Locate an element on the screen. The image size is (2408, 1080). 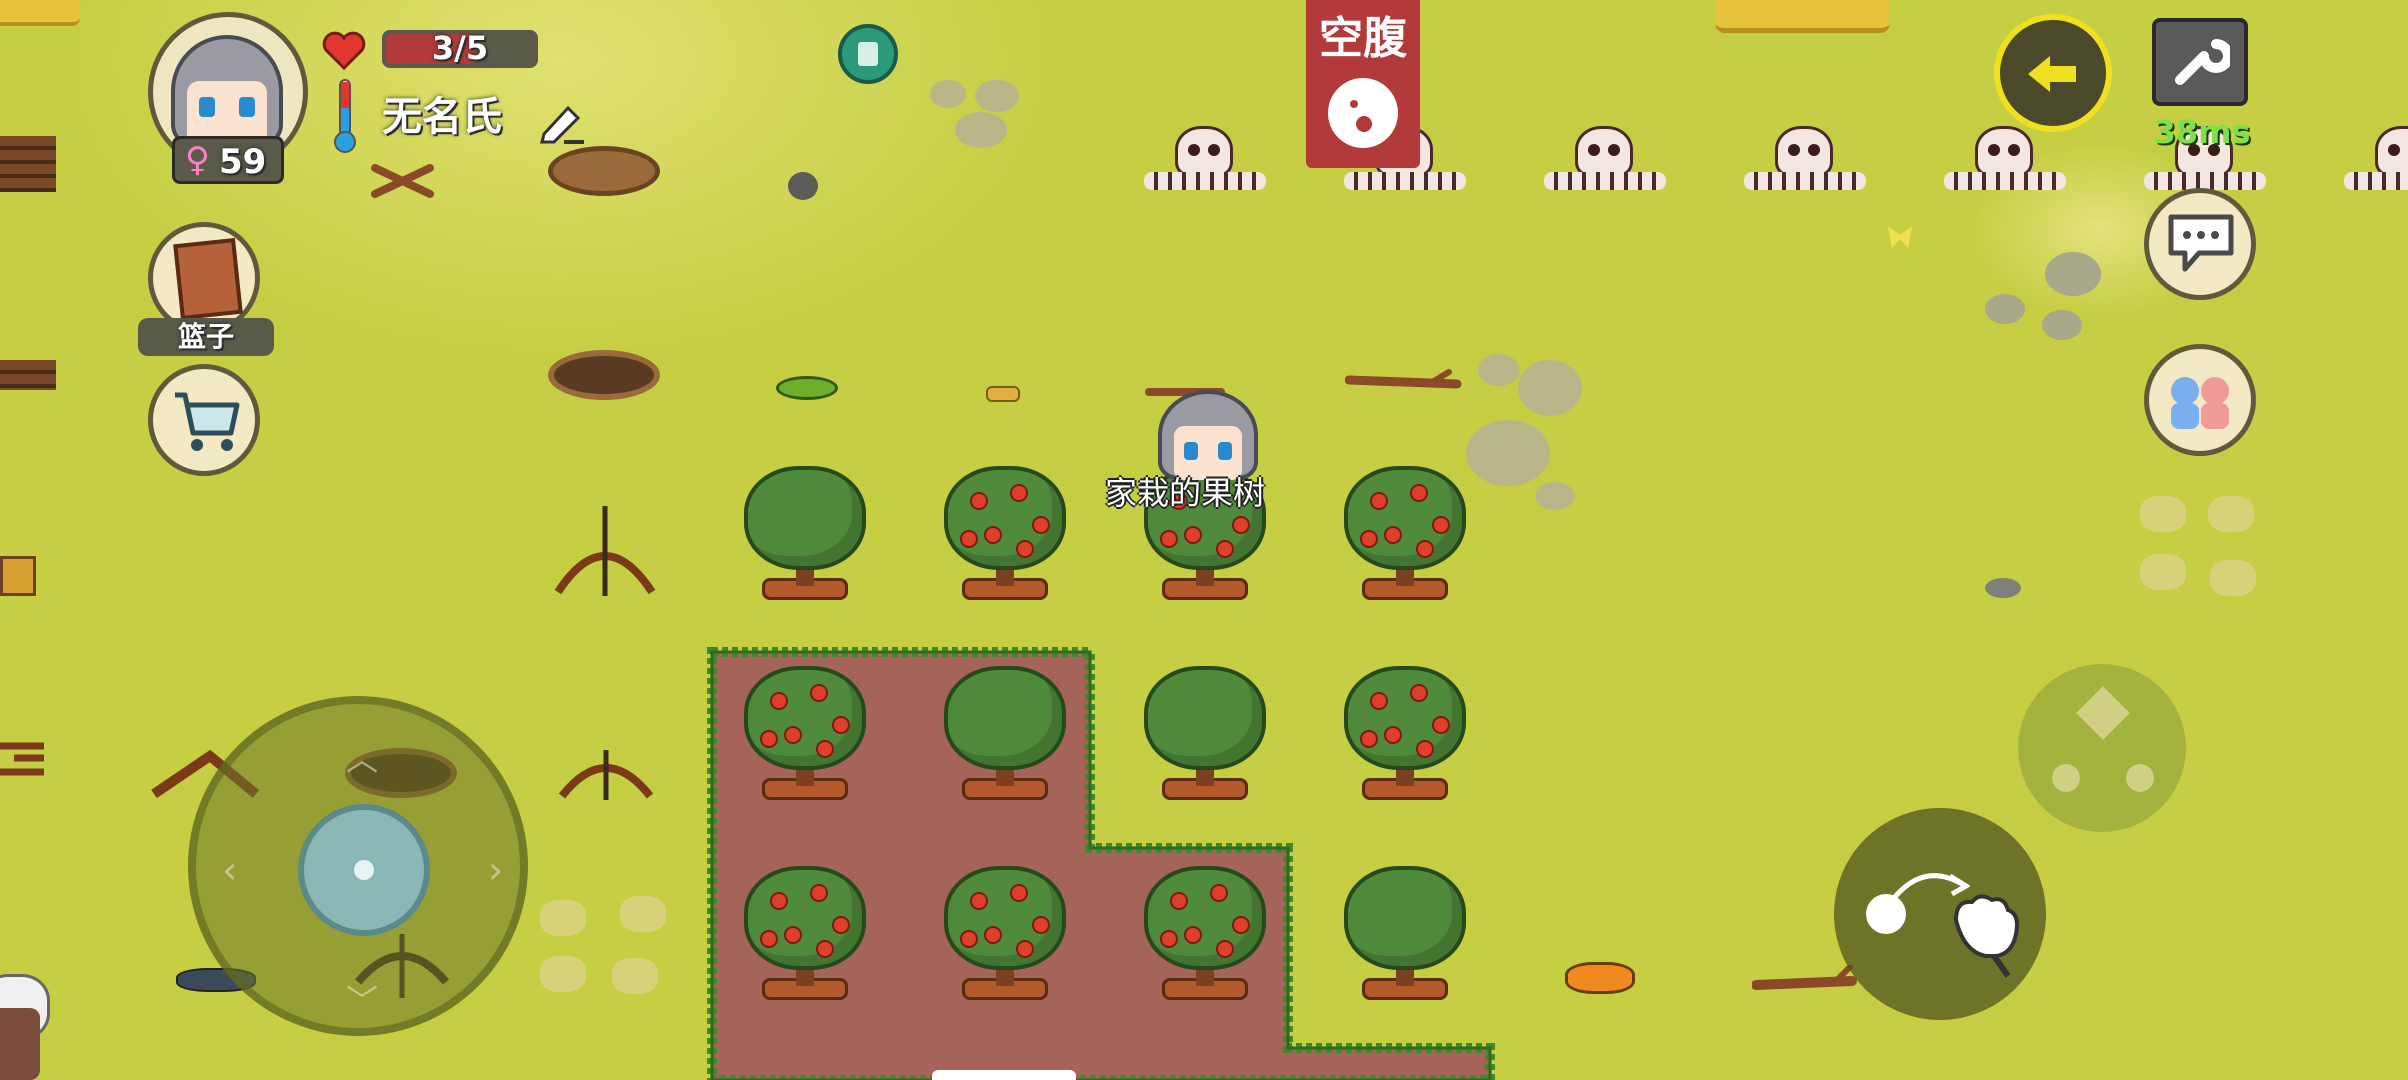
slingshot is located at coordinates (25, 758).